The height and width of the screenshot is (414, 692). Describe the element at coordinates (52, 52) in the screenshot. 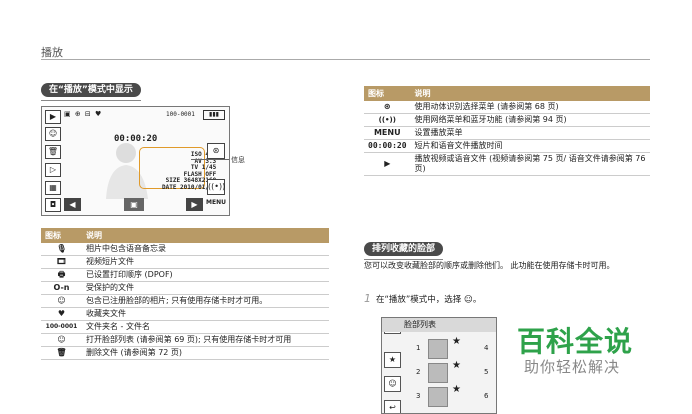

I see `page-header: 播放` at that location.